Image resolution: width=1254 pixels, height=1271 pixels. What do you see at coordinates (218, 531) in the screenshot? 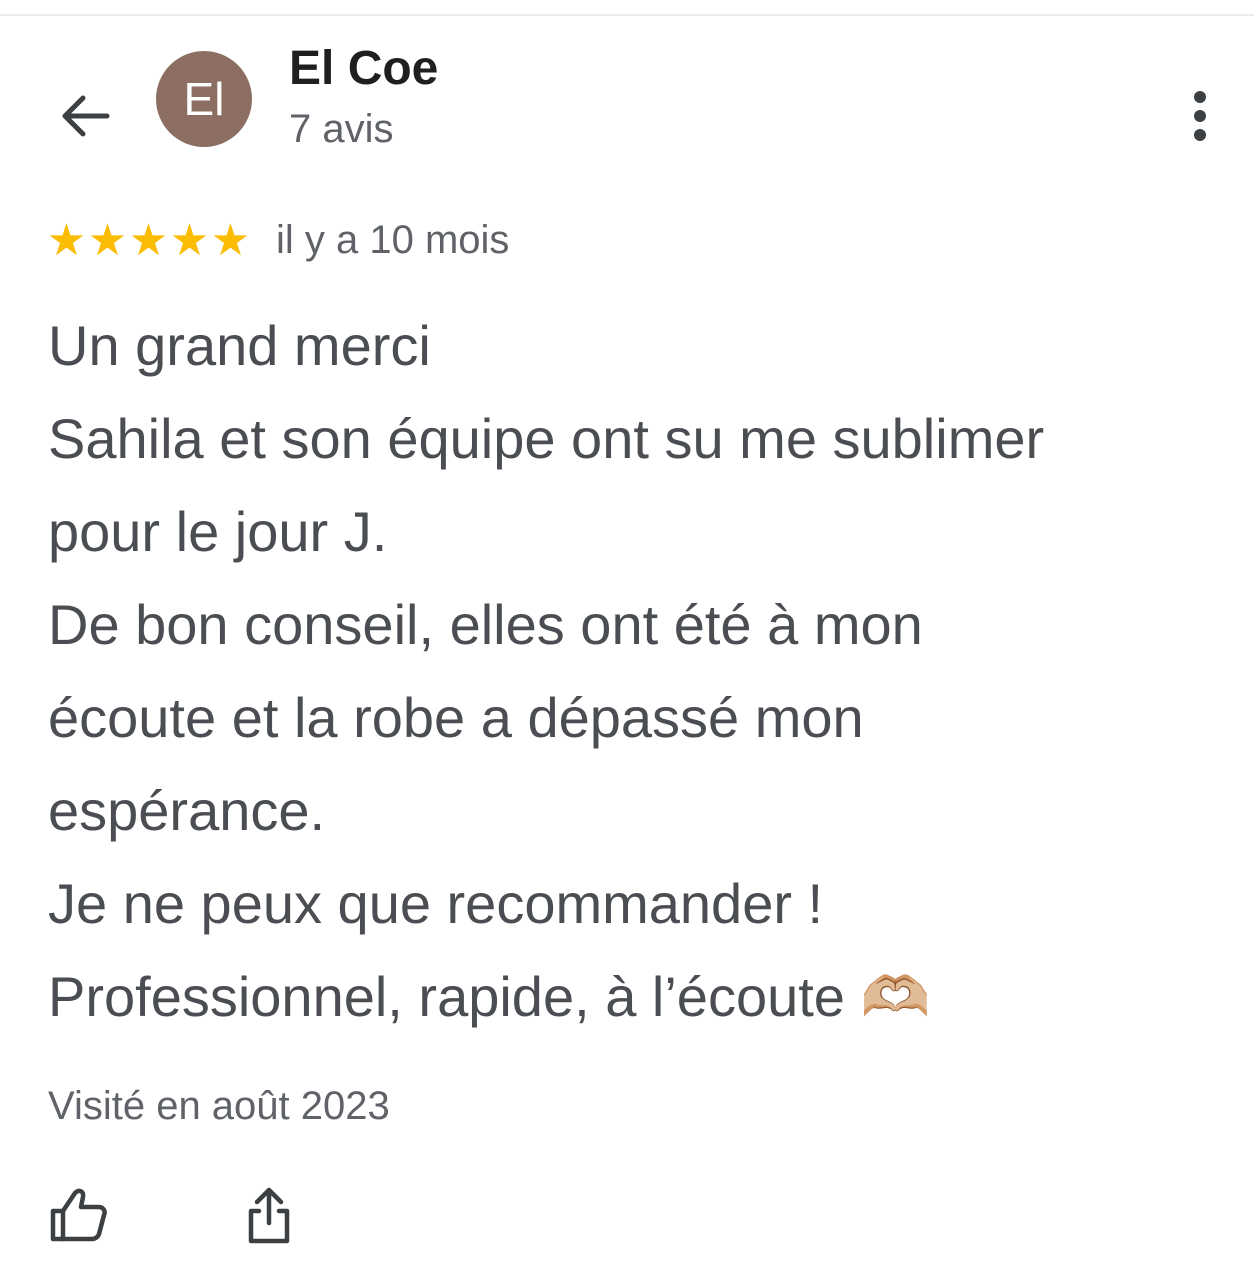
I see `review-line: pour le jour J.` at bounding box center [218, 531].